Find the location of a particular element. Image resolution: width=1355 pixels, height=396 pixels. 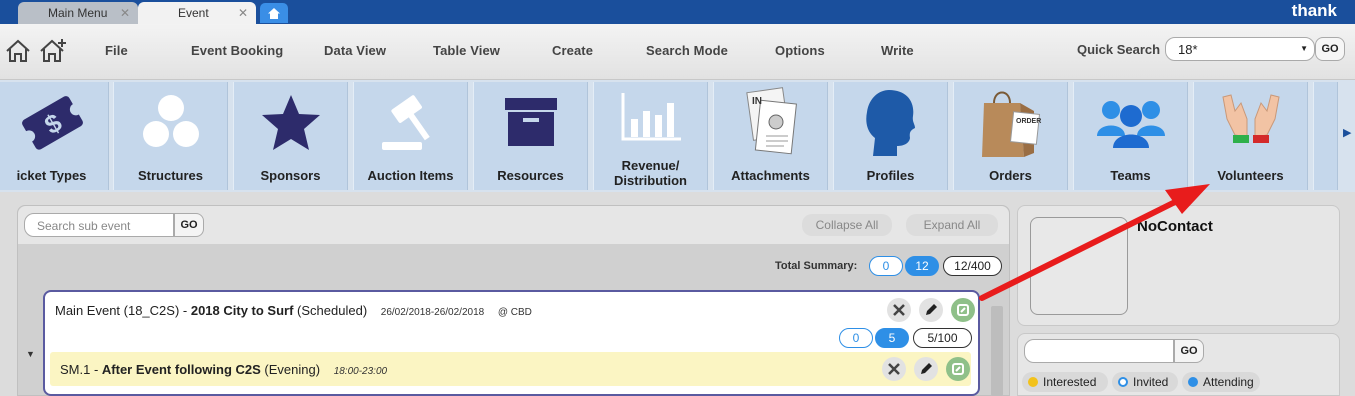

menu-create: Create is located at coordinates (572, 50).